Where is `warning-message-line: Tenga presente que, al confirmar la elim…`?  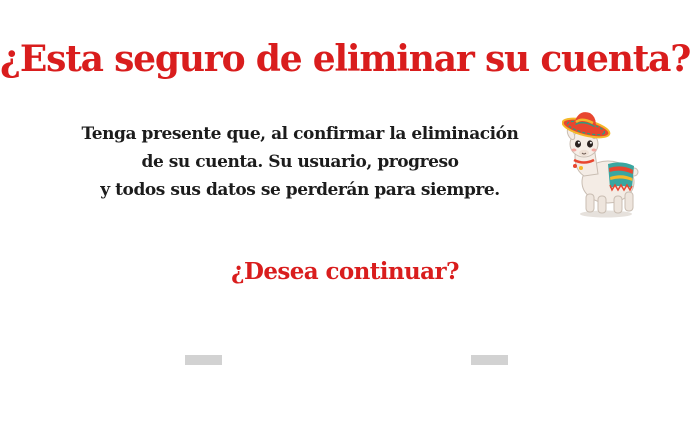
warning-message-line: Tenga presente que, al confirmar la elim… is located at coordinates (300, 134).